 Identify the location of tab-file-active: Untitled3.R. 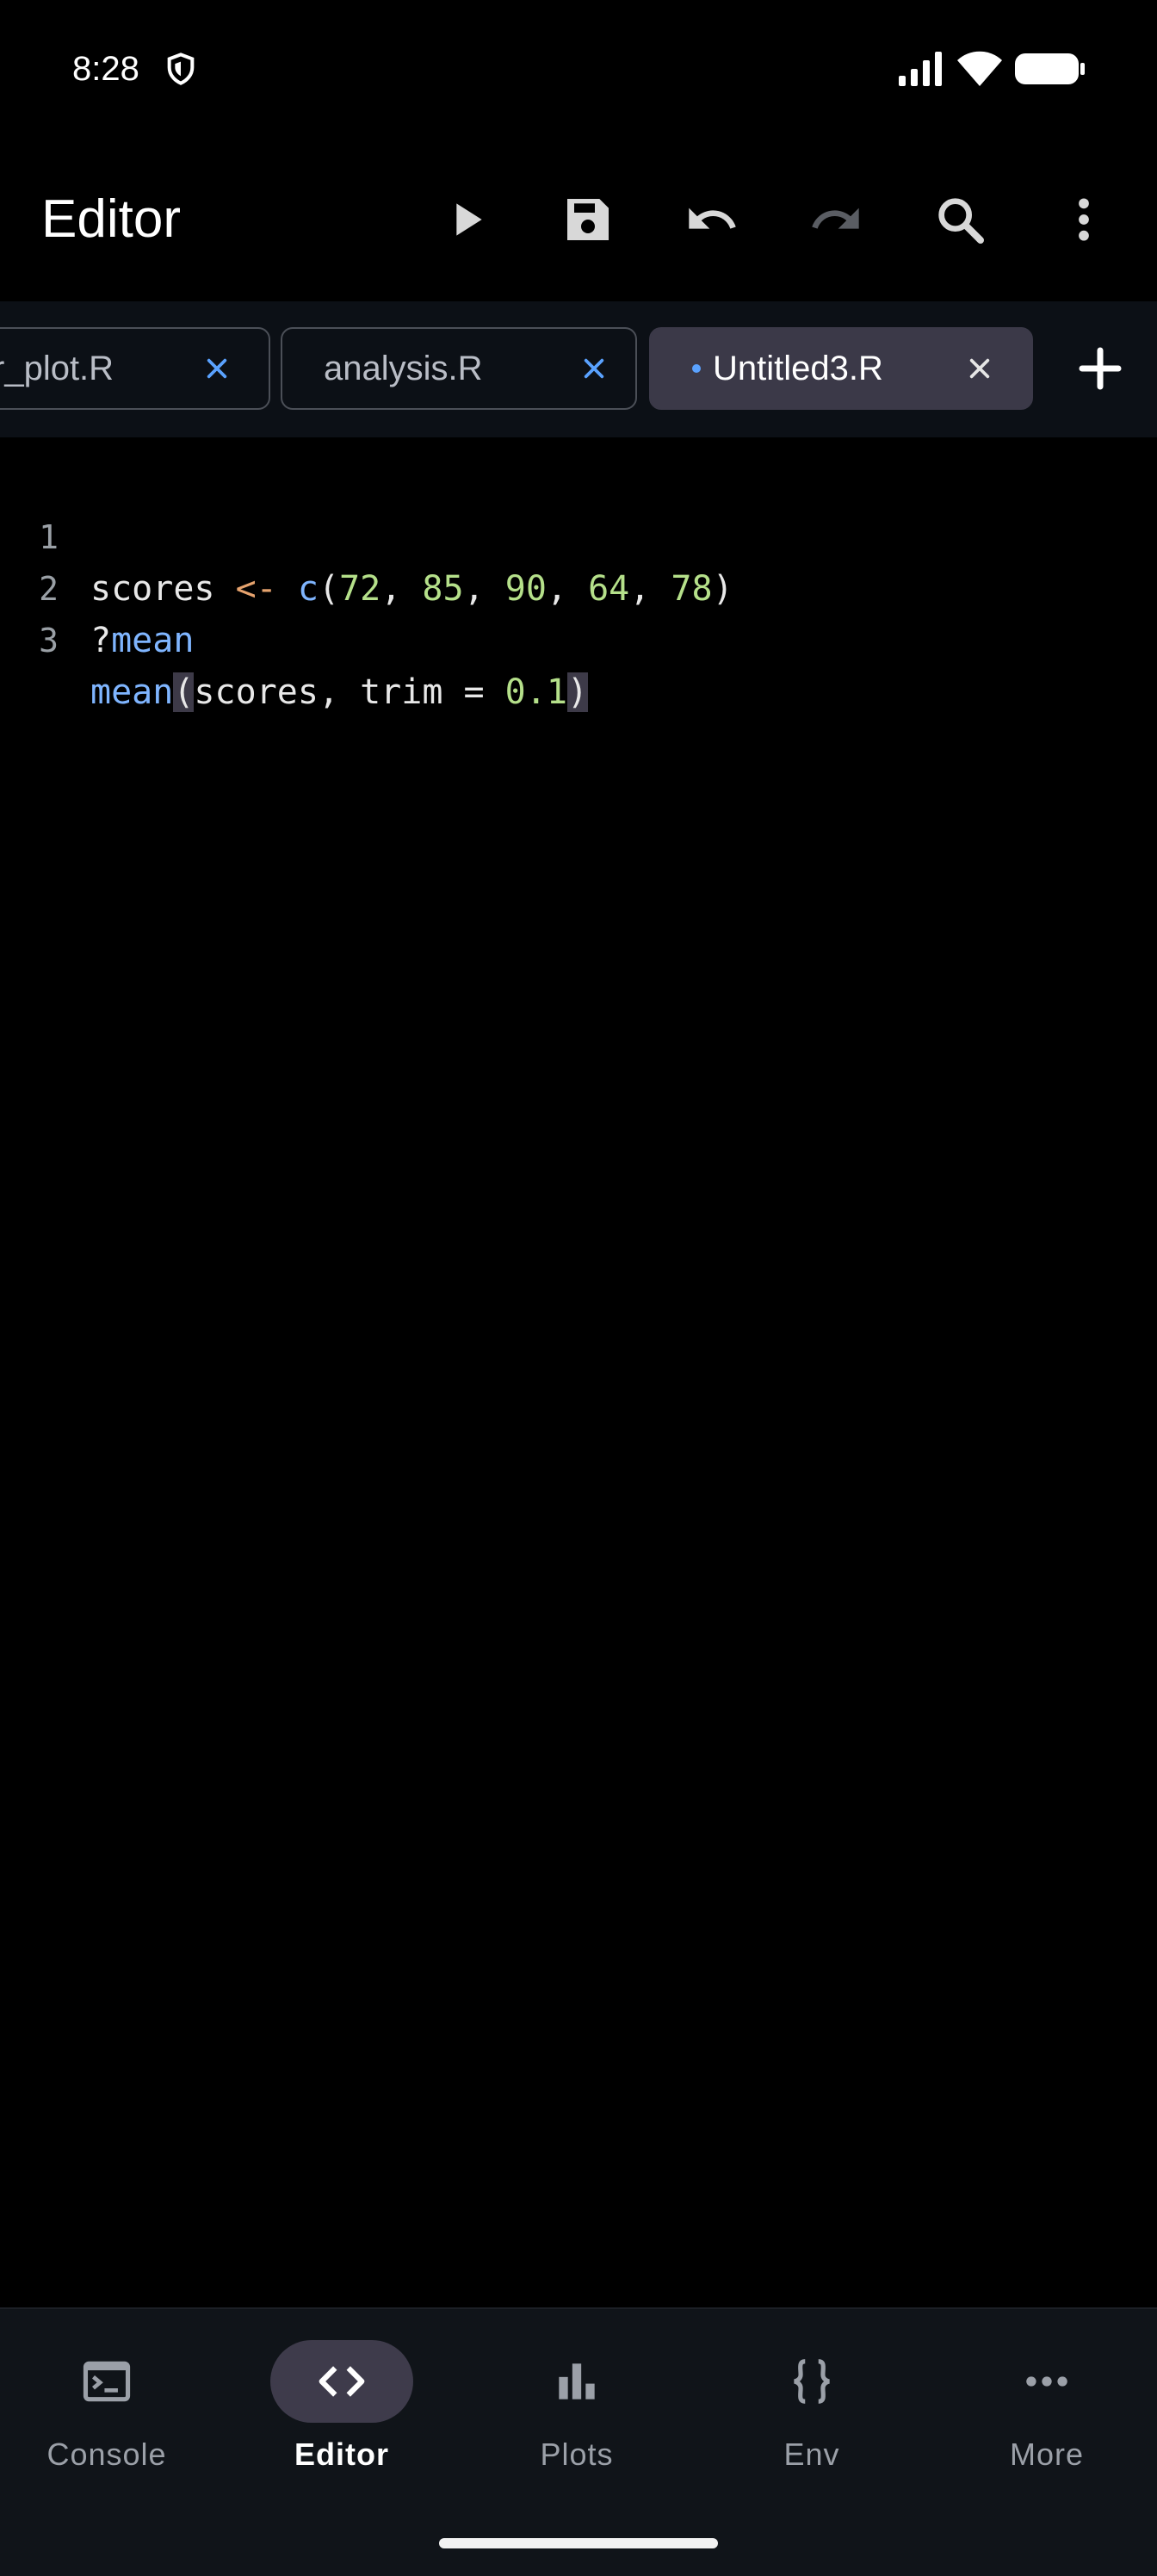
(841, 369).